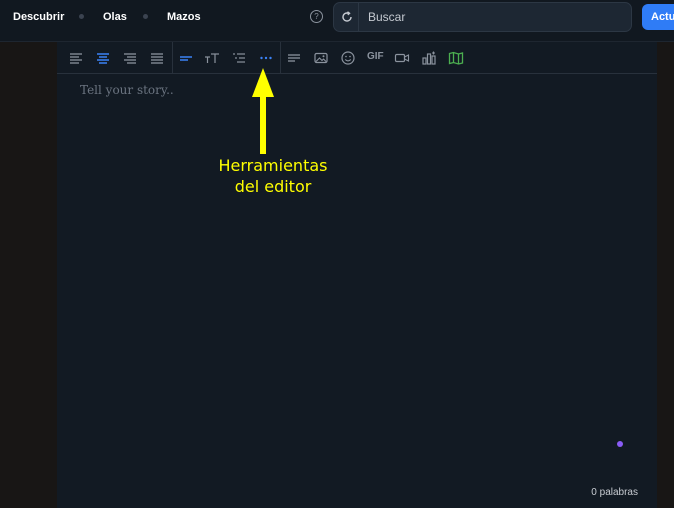  Describe the element at coordinates (103, 58) in the screenshot. I see `align-center-icon` at that location.